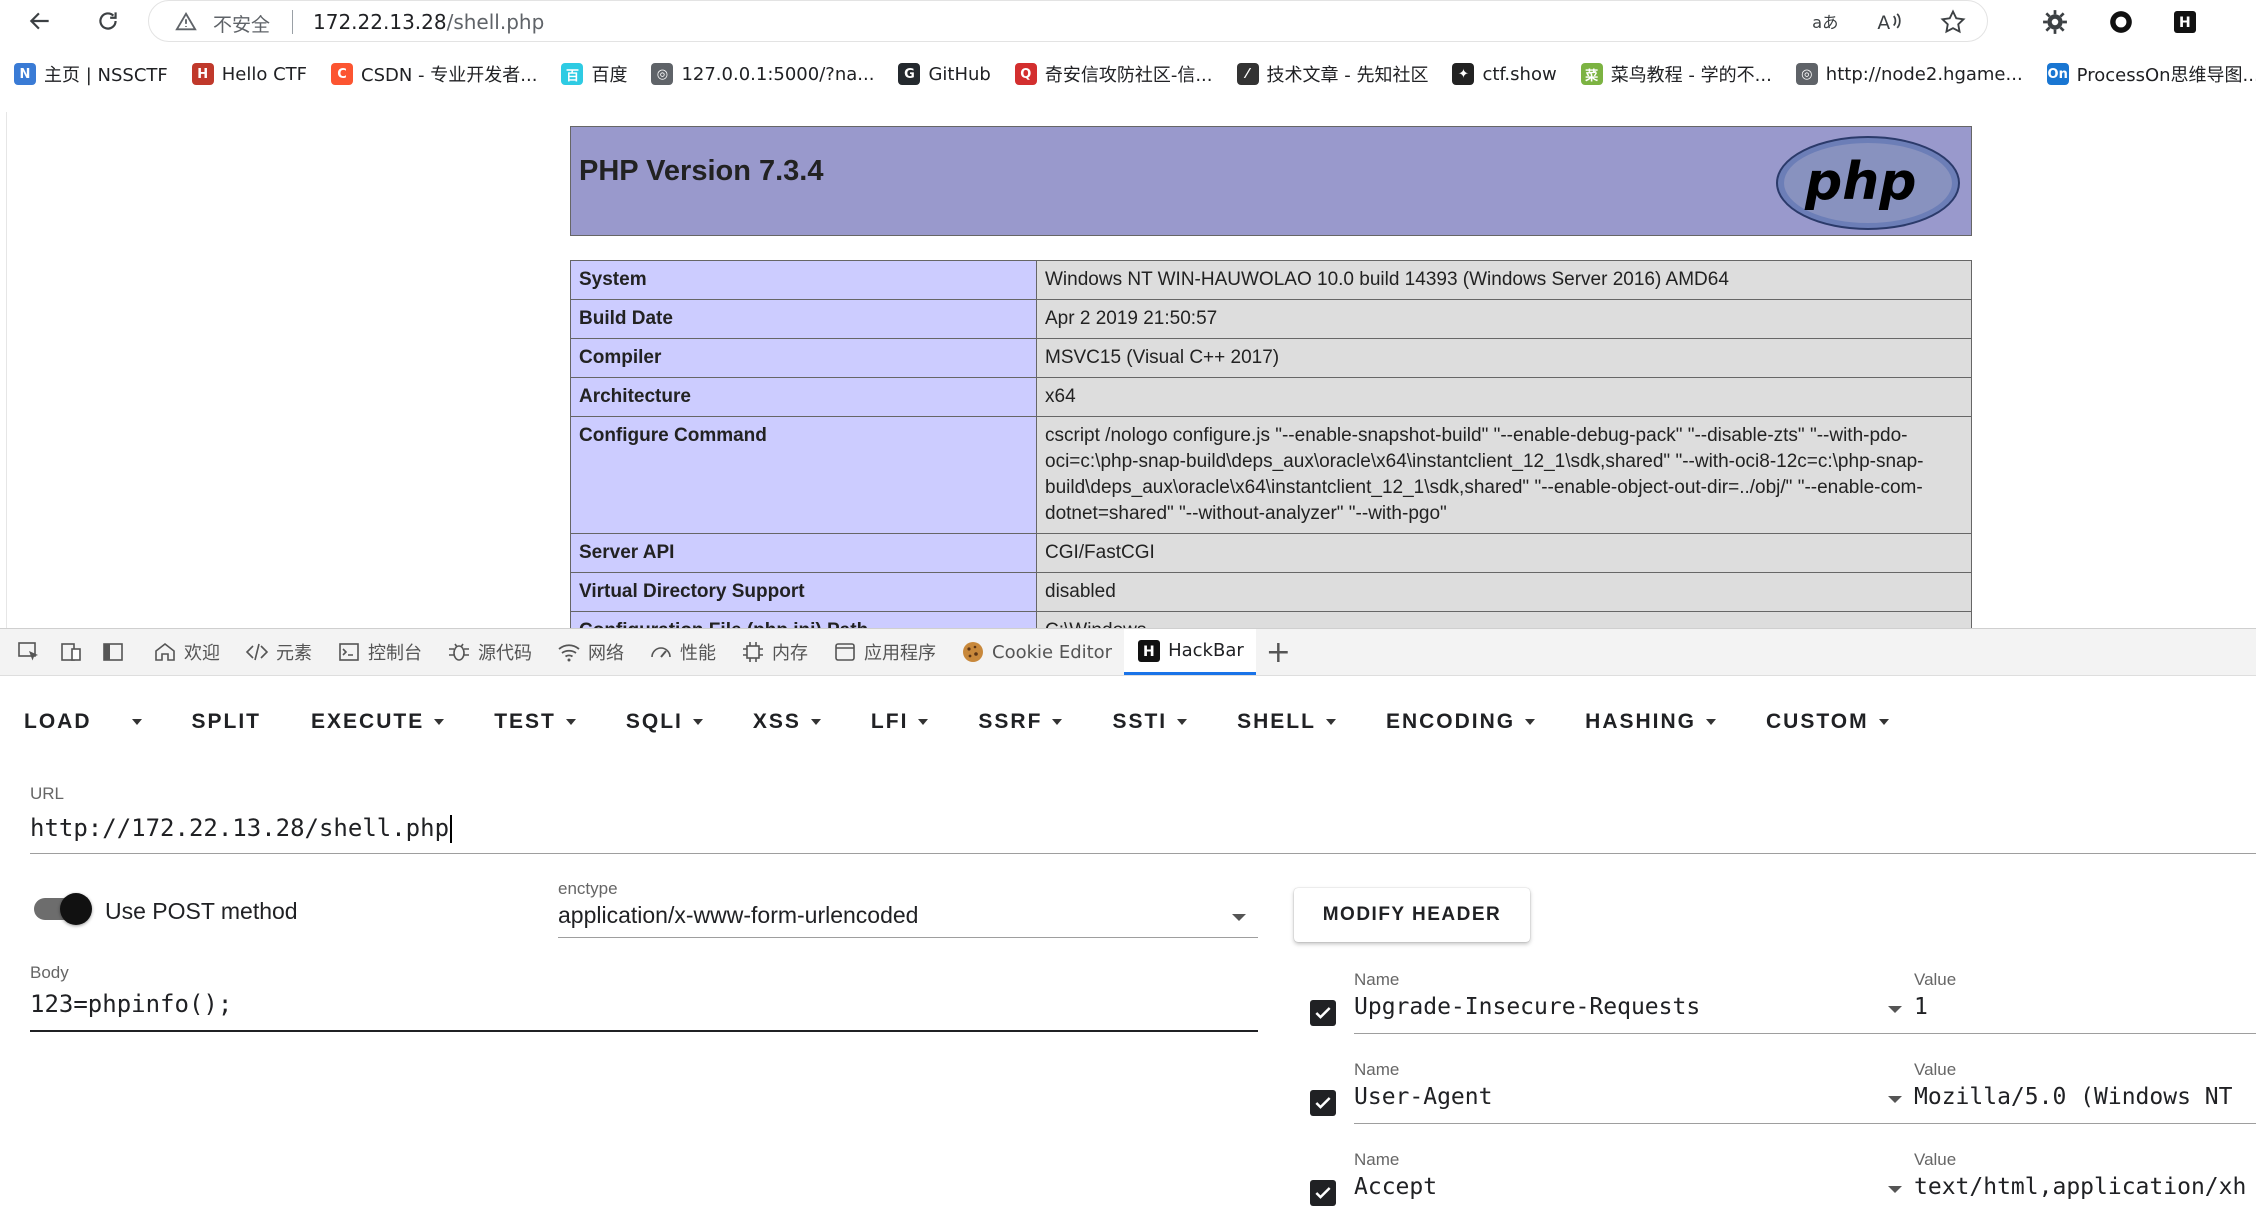 This screenshot has height=1212, width=2256. What do you see at coordinates (1806, 74) in the screenshot?
I see `globe-icon: ◎` at bounding box center [1806, 74].